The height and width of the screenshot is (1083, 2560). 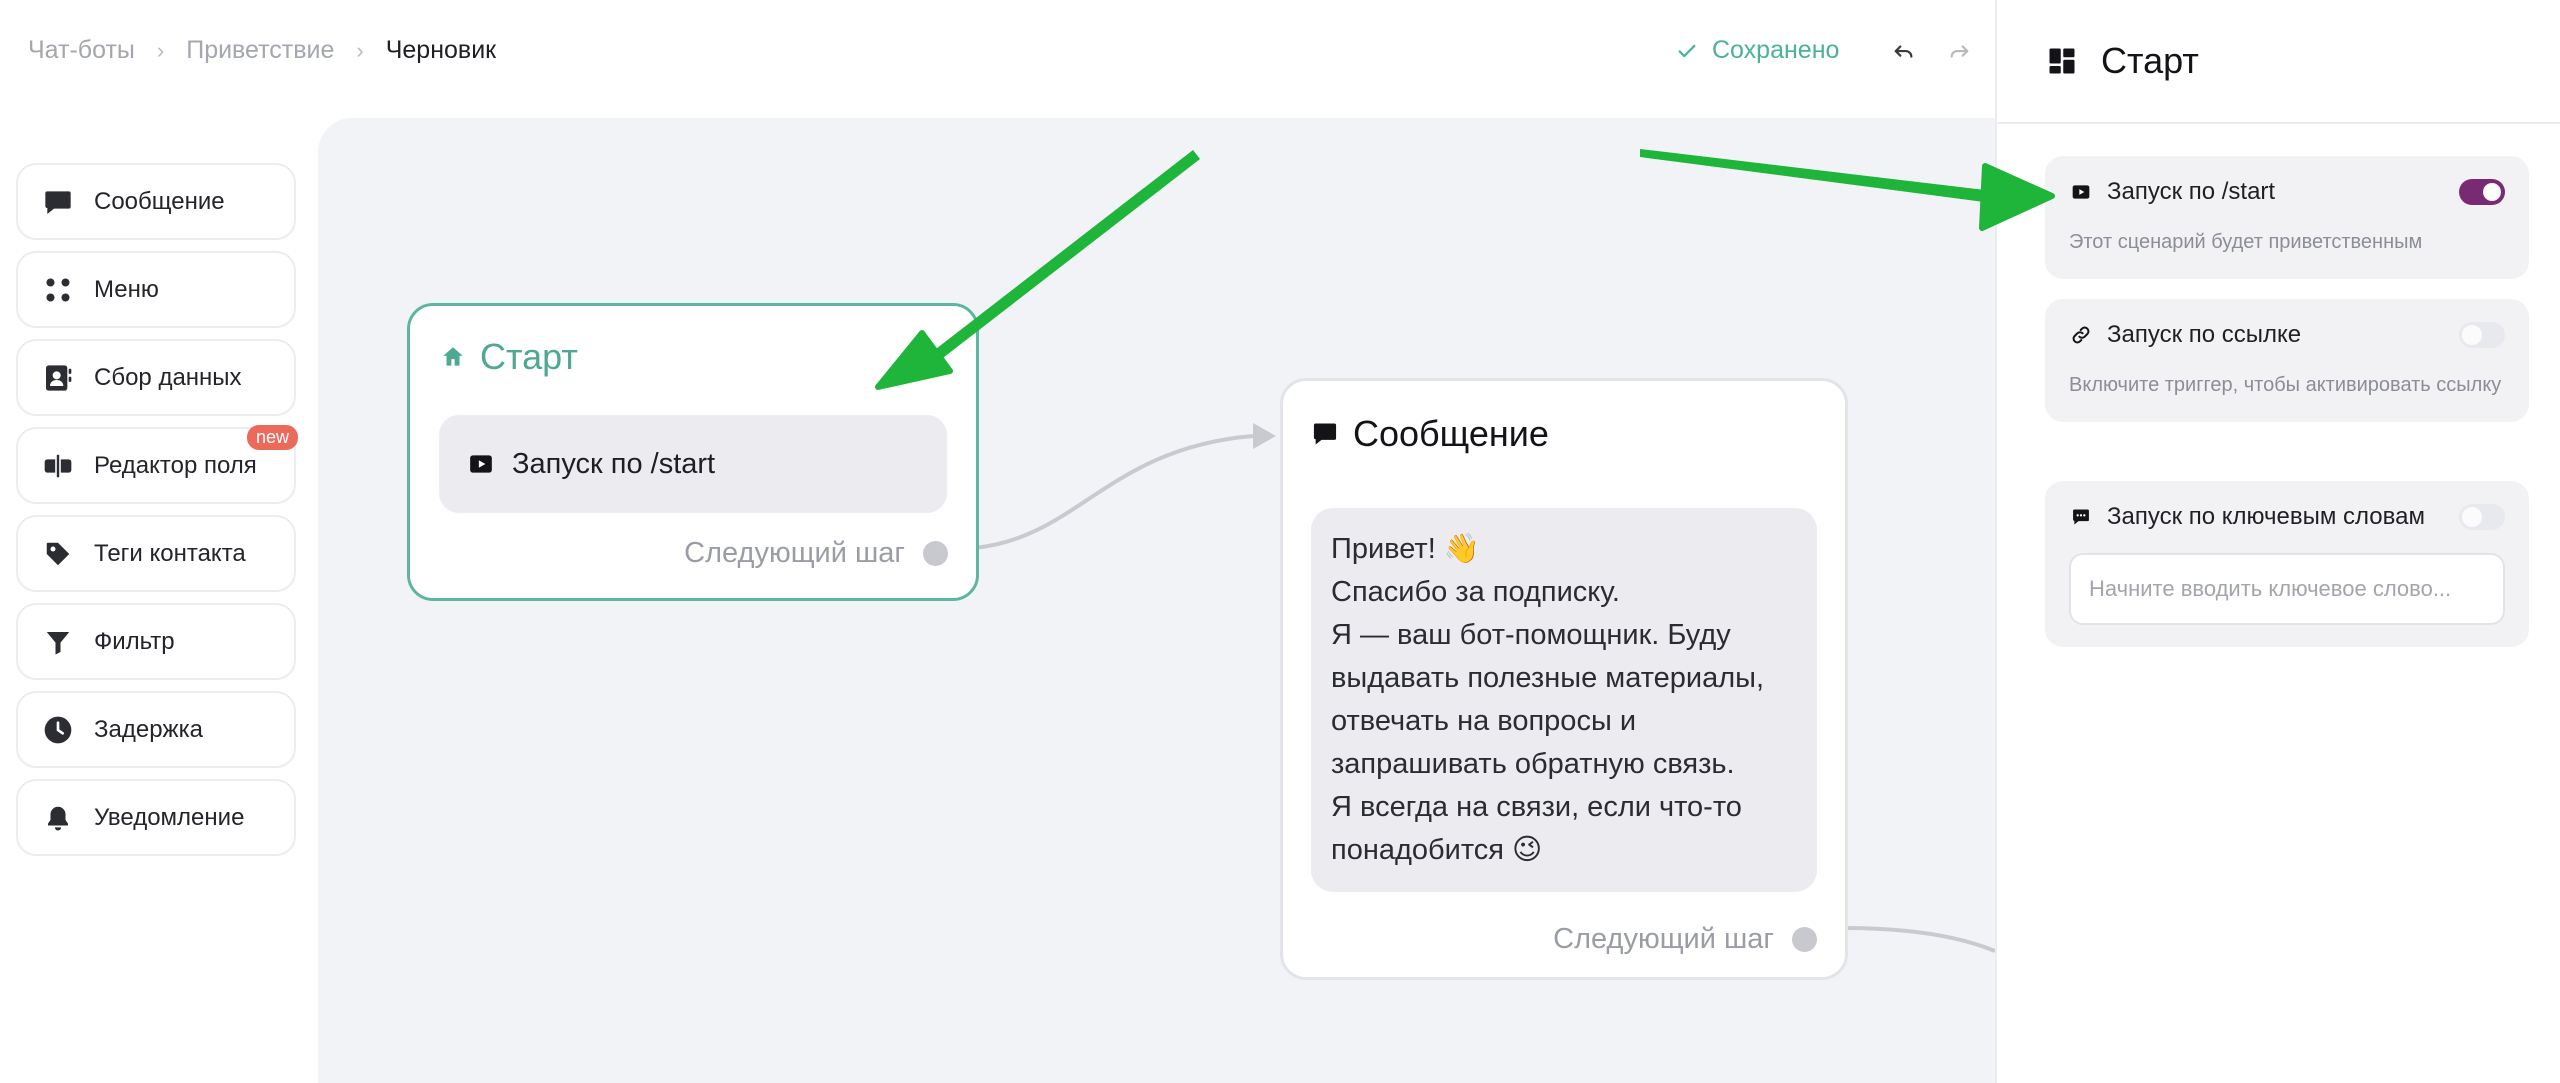 What do you see at coordinates (2062, 61) in the screenshot?
I see `dashboard-icon` at bounding box center [2062, 61].